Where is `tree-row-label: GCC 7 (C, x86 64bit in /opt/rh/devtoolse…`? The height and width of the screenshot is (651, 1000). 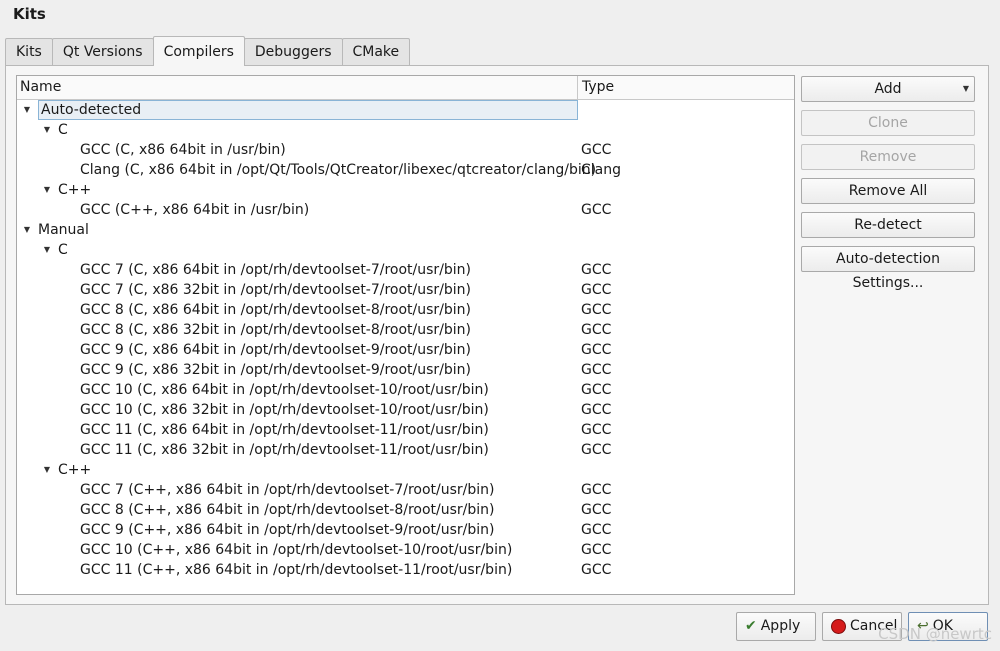
tree-row-label: GCC 7 (C, x86 64bit in /opt/rh/devtoolse… is located at coordinates (276, 270).